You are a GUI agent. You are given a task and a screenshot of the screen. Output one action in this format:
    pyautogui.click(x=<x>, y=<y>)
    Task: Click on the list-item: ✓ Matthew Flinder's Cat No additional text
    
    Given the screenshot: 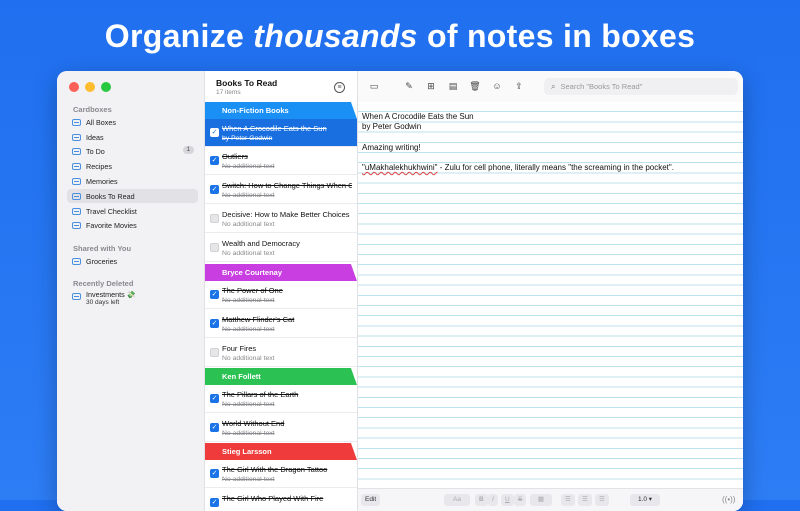 What is the action you would take?
    pyautogui.click(x=281, y=324)
    